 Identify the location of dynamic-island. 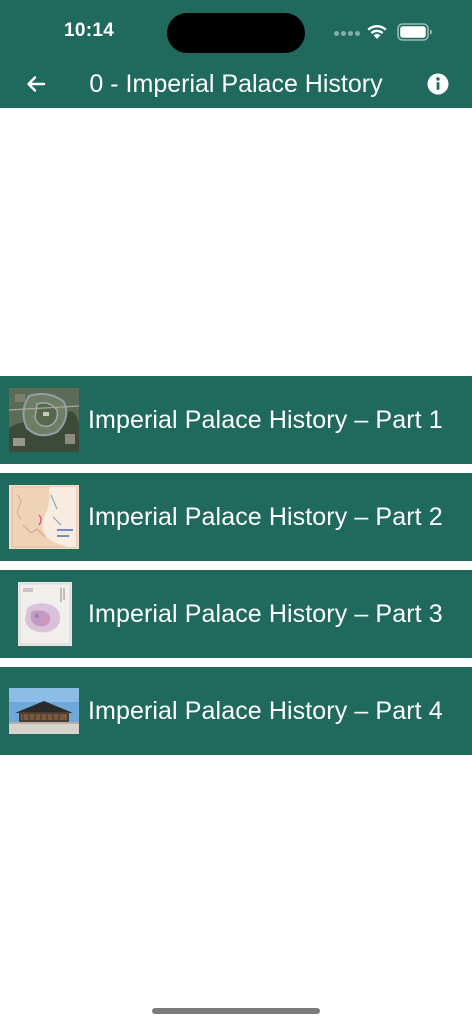
(236, 33).